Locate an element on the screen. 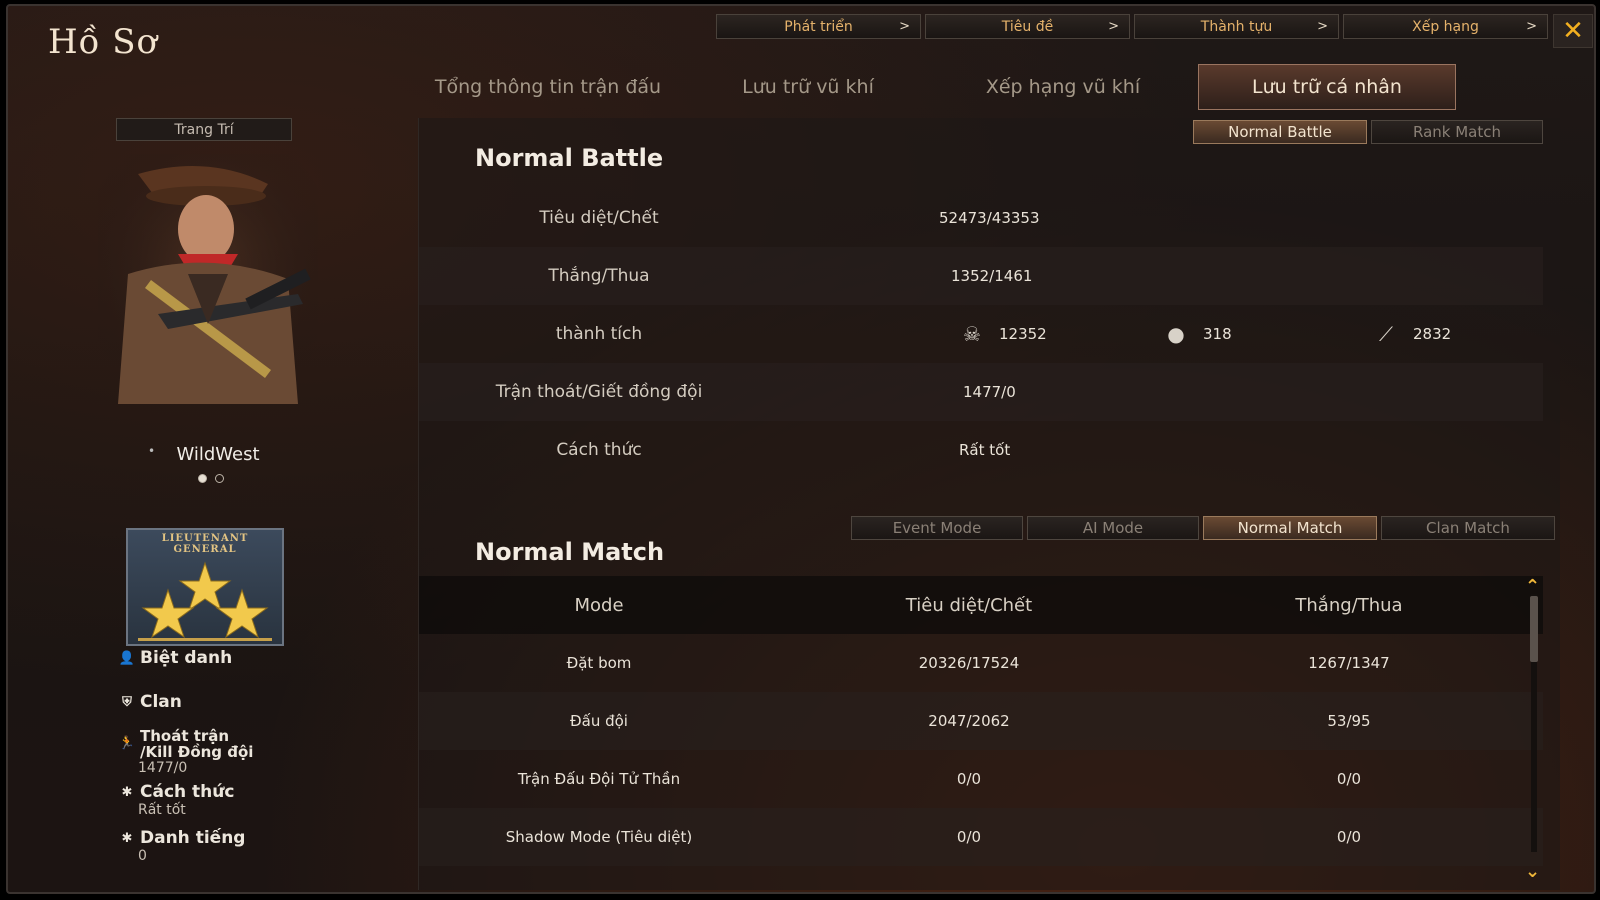  stat-row-manner: Cách thức Rất tốt is located at coordinates (981, 450).